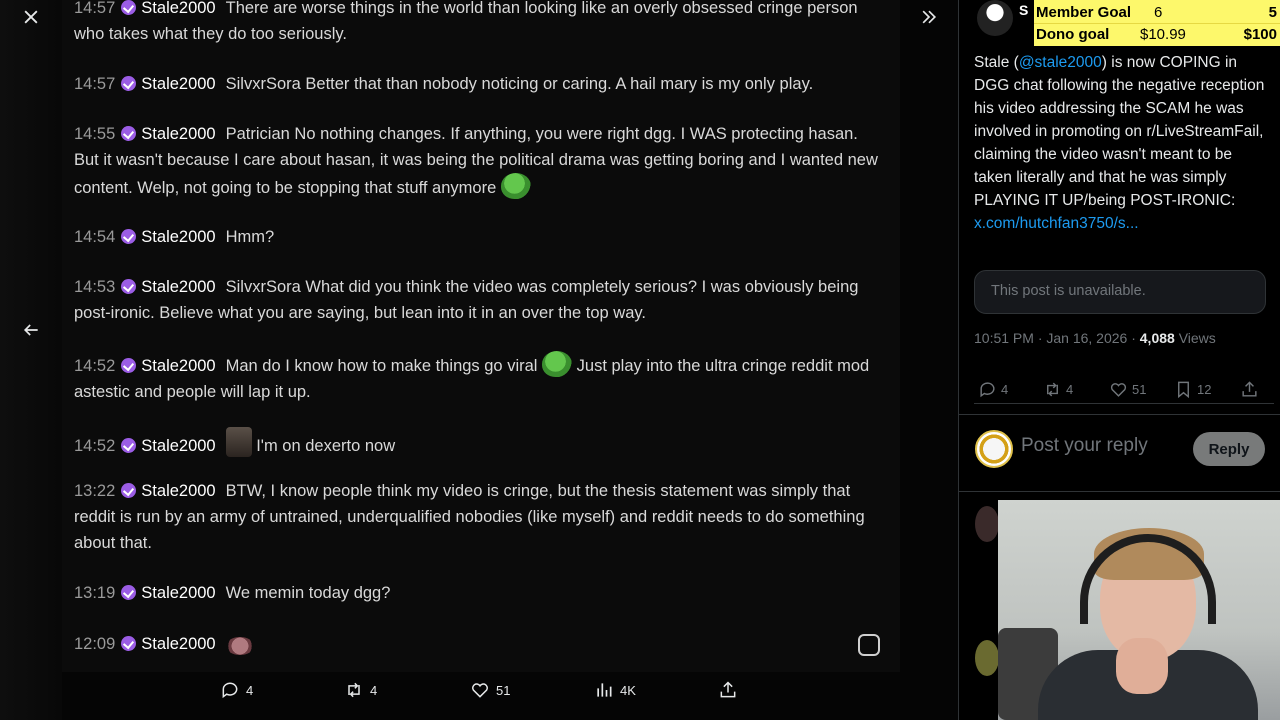 The image size is (1280, 720). I want to click on message-time: 14:57, so click(95, 8).